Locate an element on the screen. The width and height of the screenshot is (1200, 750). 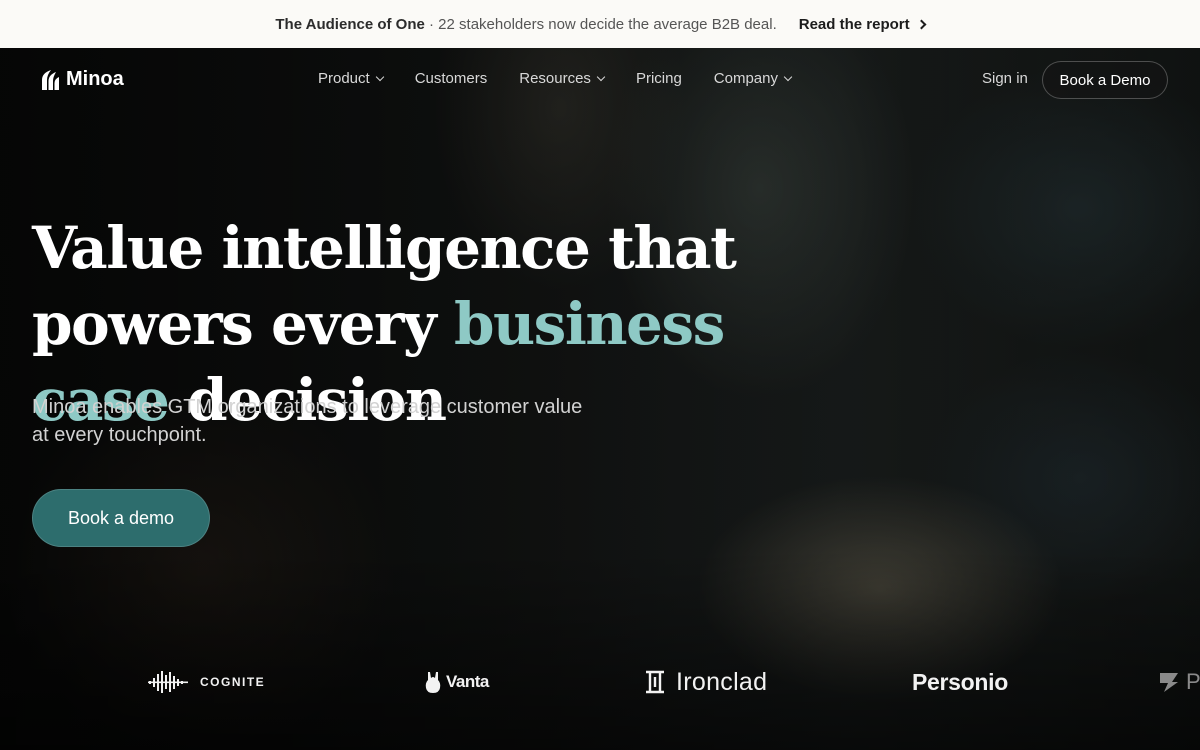
nav-item-pricing: Pricing is located at coordinates (659, 78).